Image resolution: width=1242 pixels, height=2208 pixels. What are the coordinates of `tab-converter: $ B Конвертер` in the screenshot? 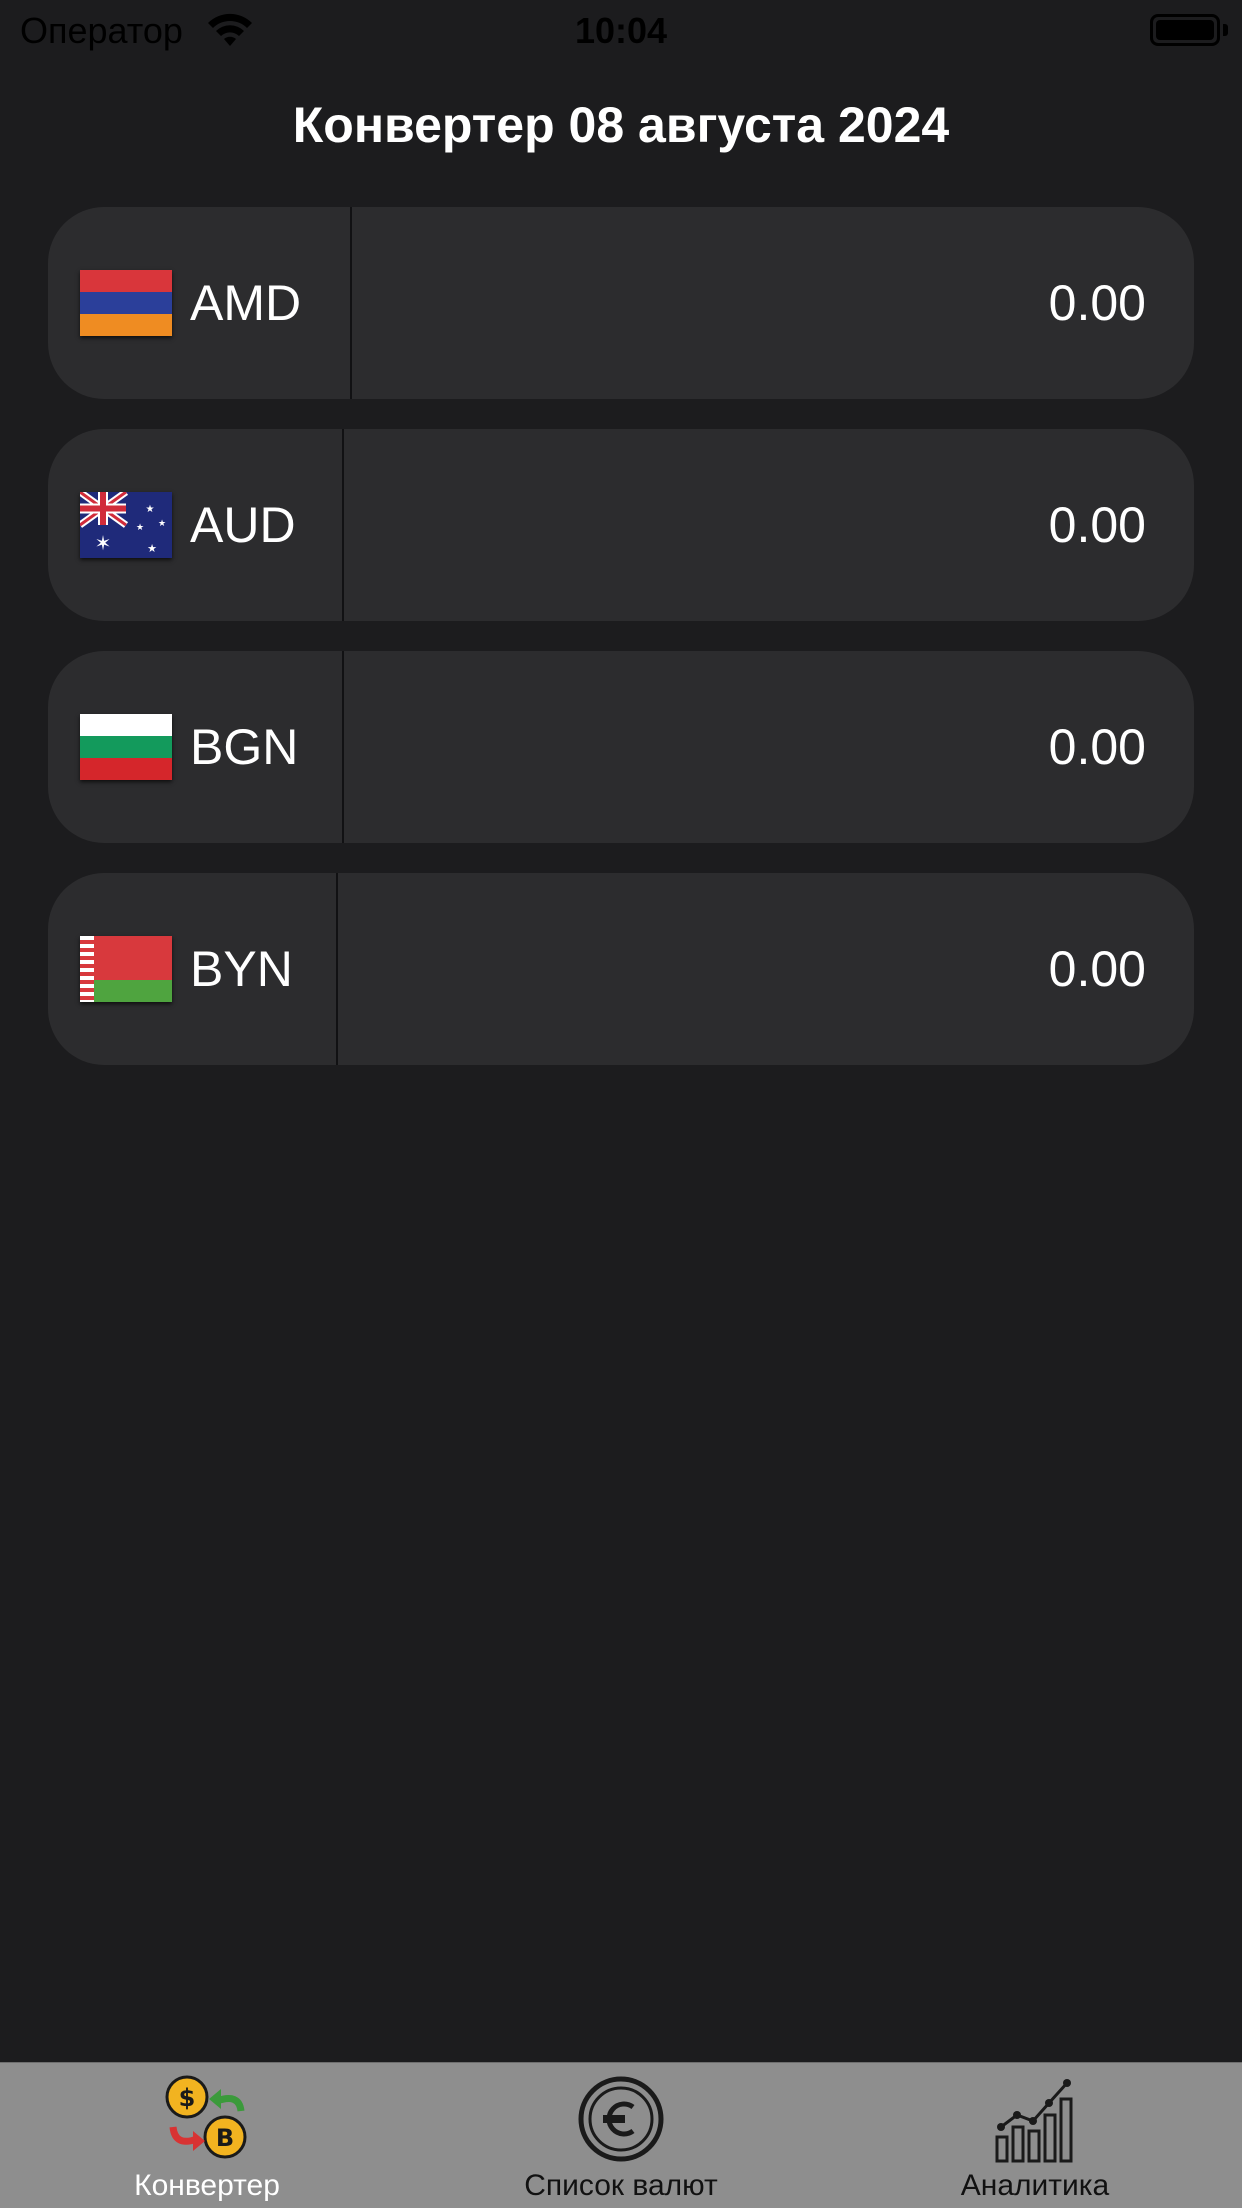 It's located at (207, 2135).